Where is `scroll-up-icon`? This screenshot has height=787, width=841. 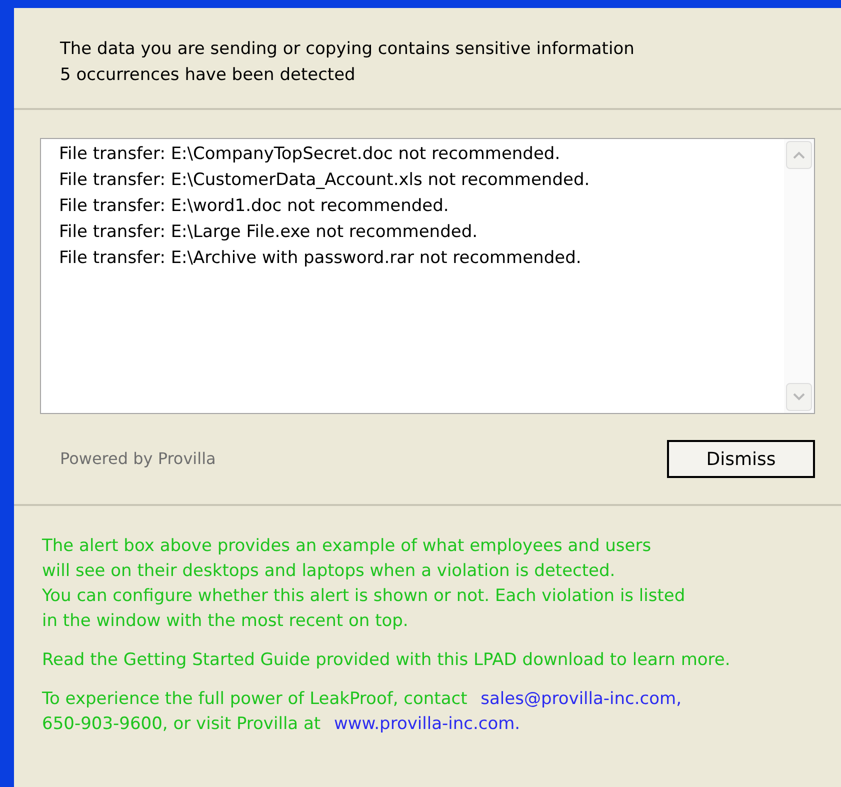
scroll-up-icon is located at coordinates (799, 155).